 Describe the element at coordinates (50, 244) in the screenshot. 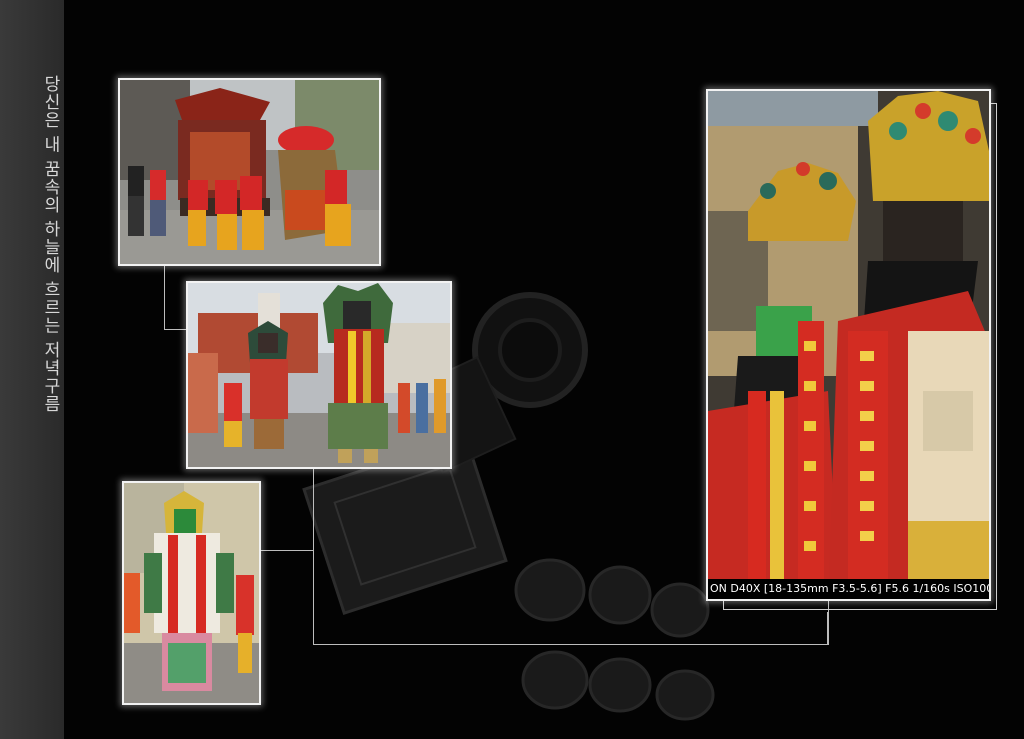

I see `vertical-title: 당신은 내 꿈속의 하늘에 흐르는 저녁구름` at that location.